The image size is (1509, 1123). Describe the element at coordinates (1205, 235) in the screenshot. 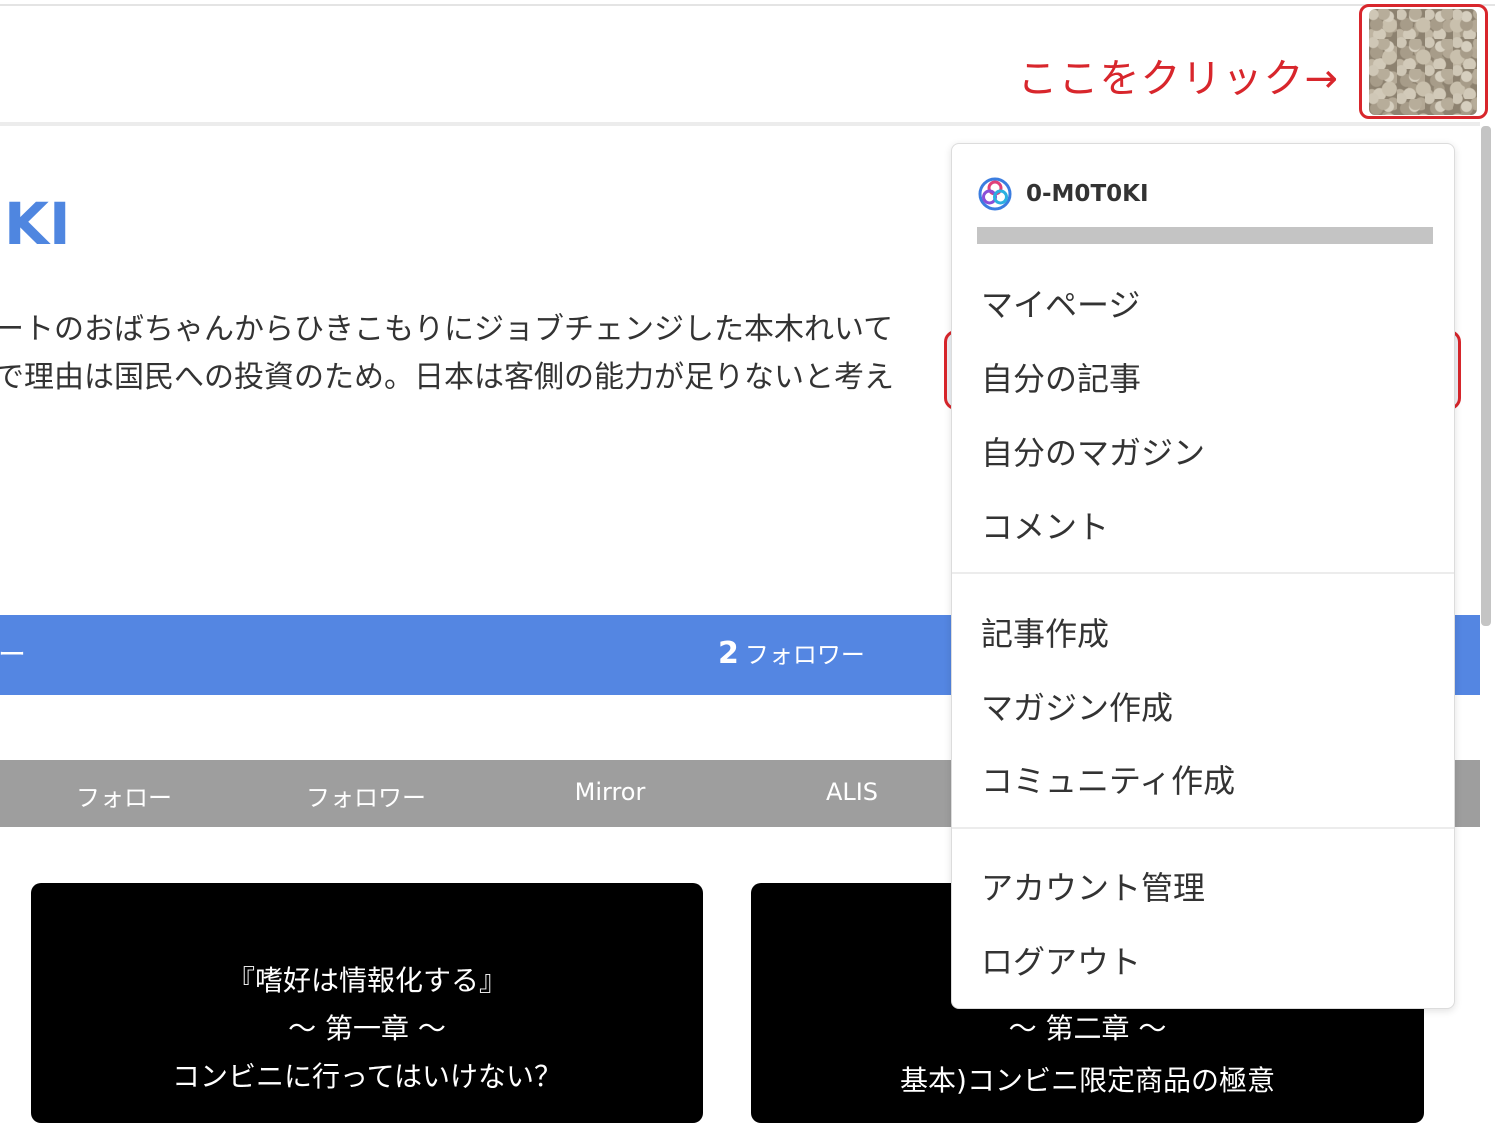

I see `menu-token-bar` at that location.